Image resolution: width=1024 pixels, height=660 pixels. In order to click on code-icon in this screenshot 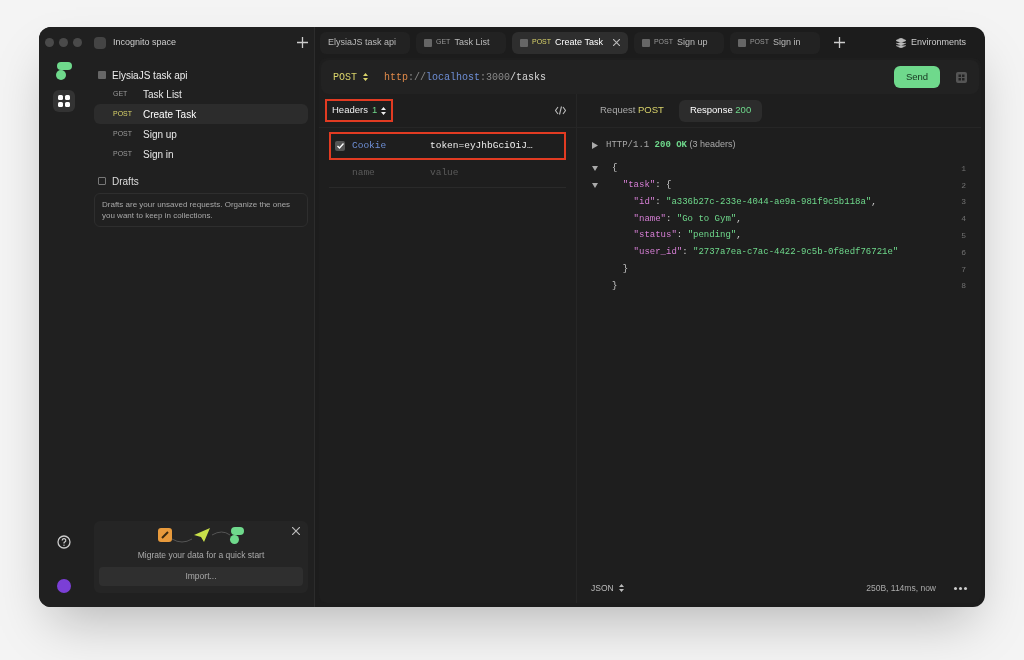, I will do `click(560, 110)`.